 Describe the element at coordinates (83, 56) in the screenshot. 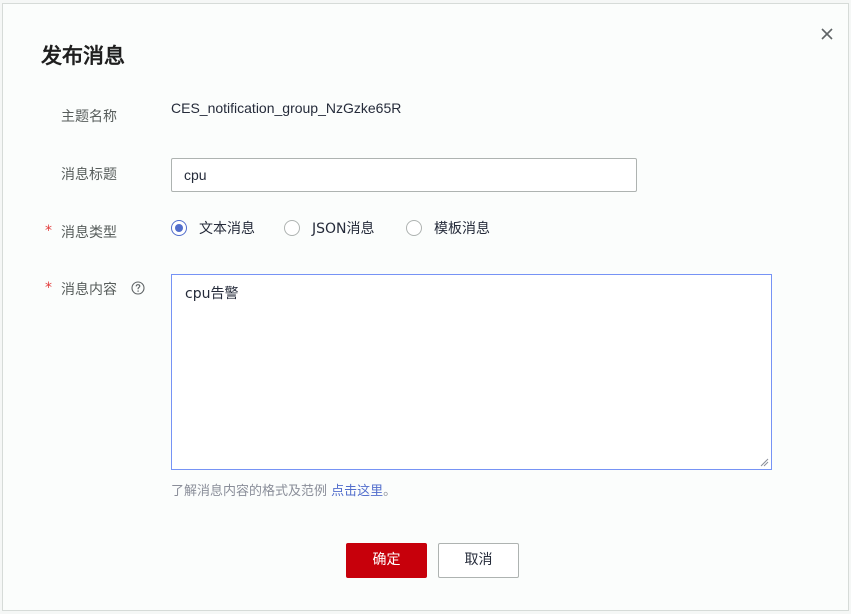

I see `dialog-title: 发布消息` at that location.